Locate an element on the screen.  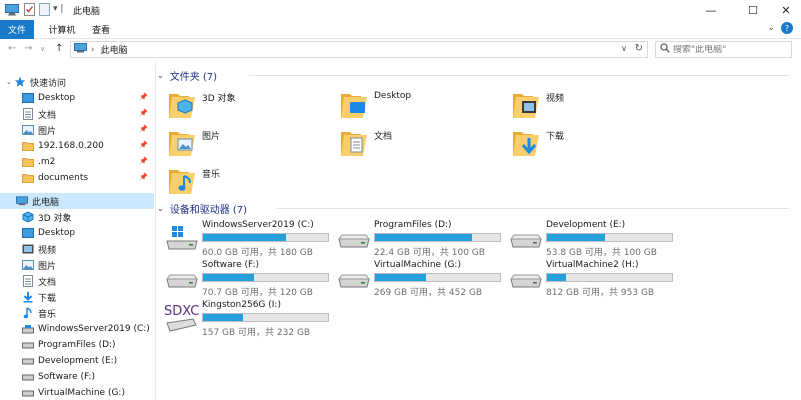
nav-item-m2: .m2 📌 is located at coordinates (77, 162).